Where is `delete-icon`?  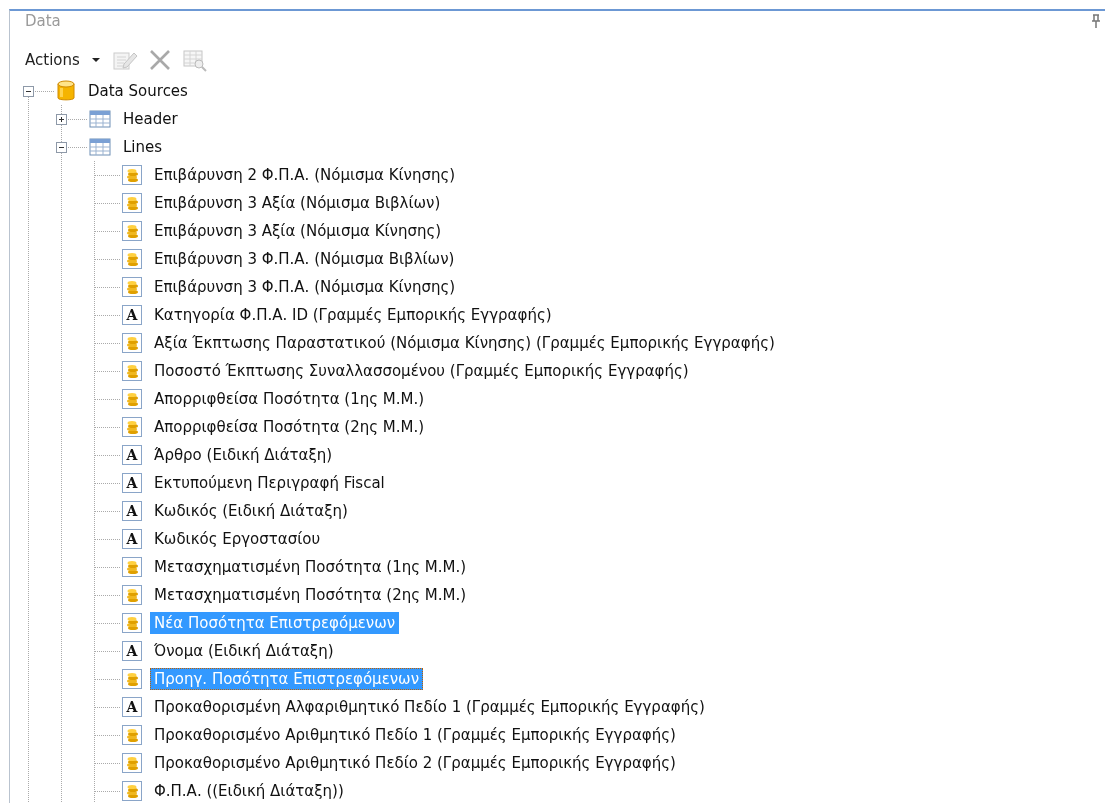
delete-icon is located at coordinates (159, 60).